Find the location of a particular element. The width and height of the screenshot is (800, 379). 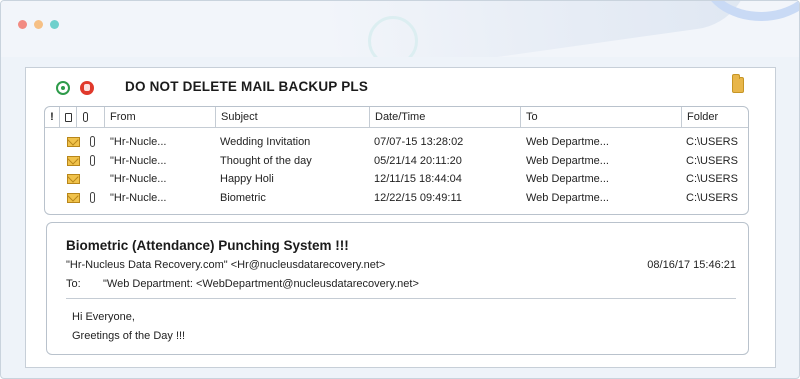

row-subject: Happy Holi is located at coordinates (247, 179).